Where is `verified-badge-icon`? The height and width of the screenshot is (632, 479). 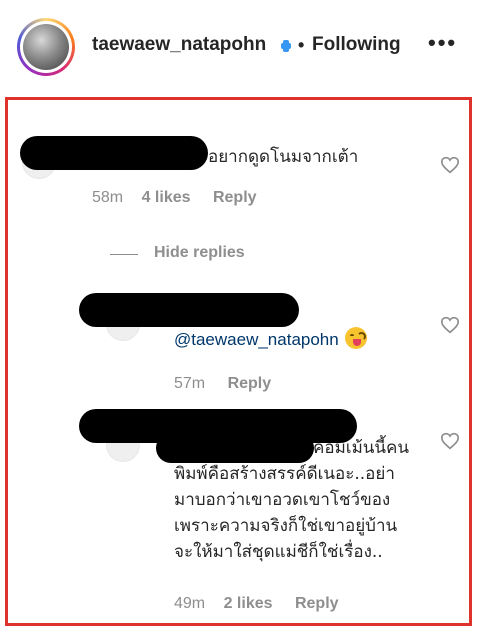
verified-badge-icon is located at coordinates (286, 46).